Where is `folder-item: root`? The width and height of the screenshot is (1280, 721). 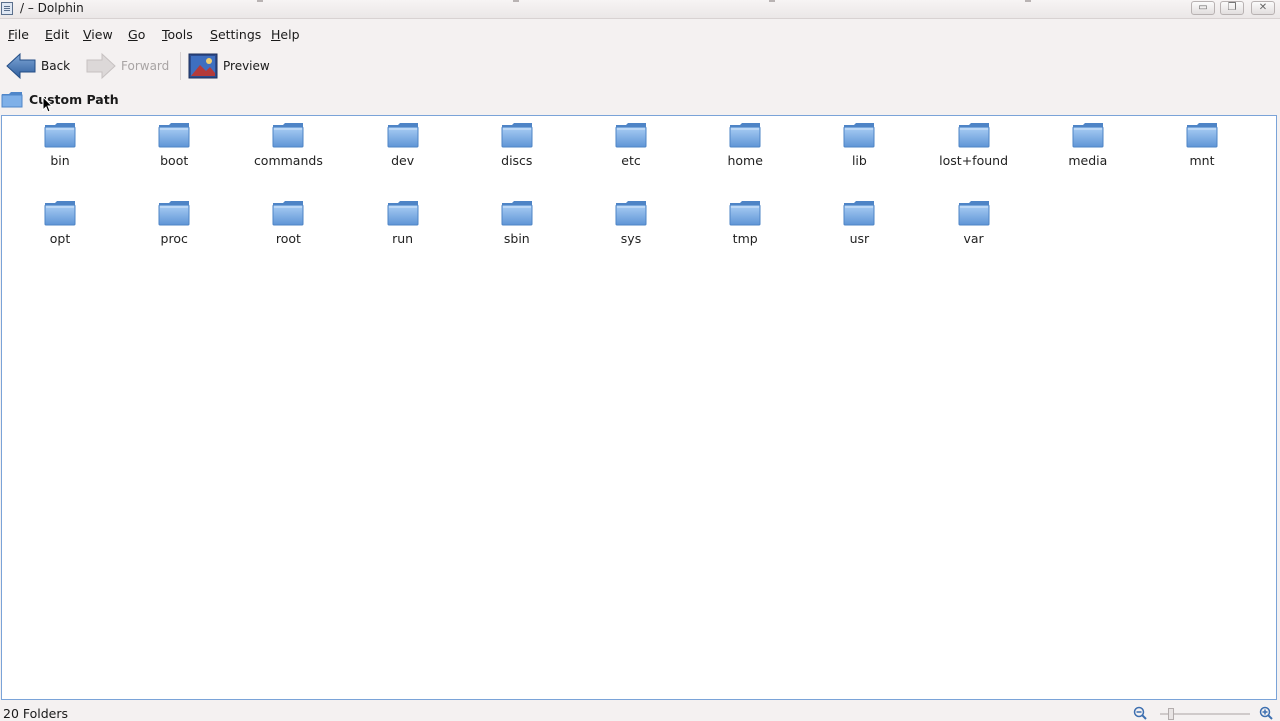 folder-item: root is located at coordinates (288, 222).